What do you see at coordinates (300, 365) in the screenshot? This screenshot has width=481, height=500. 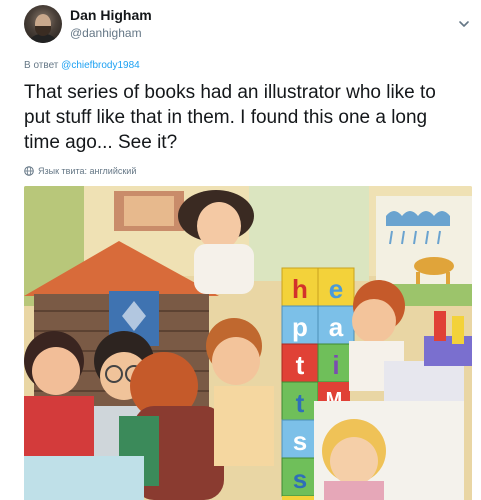 I see `block-letter-t: t` at bounding box center [300, 365].